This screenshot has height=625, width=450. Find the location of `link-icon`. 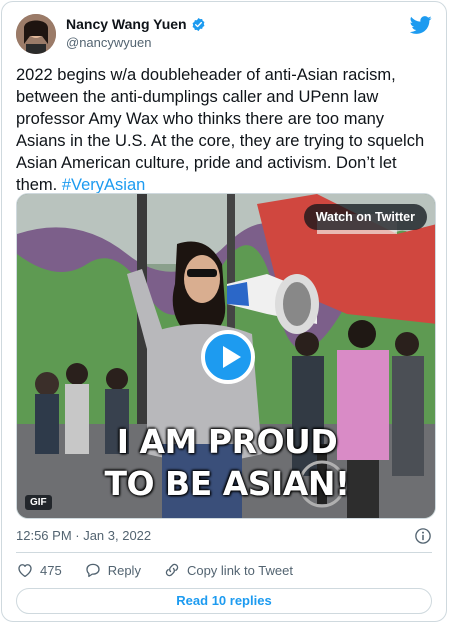

link-icon is located at coordinates (172, 570).